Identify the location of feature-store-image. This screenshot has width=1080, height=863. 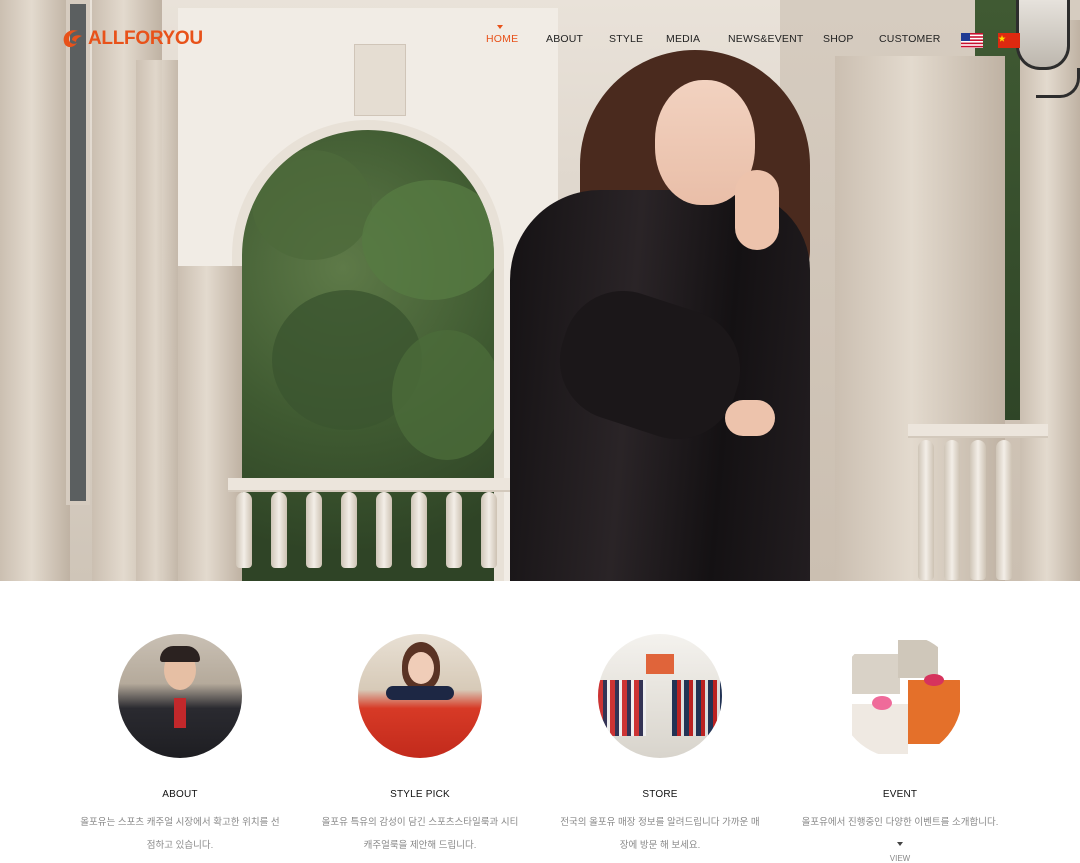
(660, 696).